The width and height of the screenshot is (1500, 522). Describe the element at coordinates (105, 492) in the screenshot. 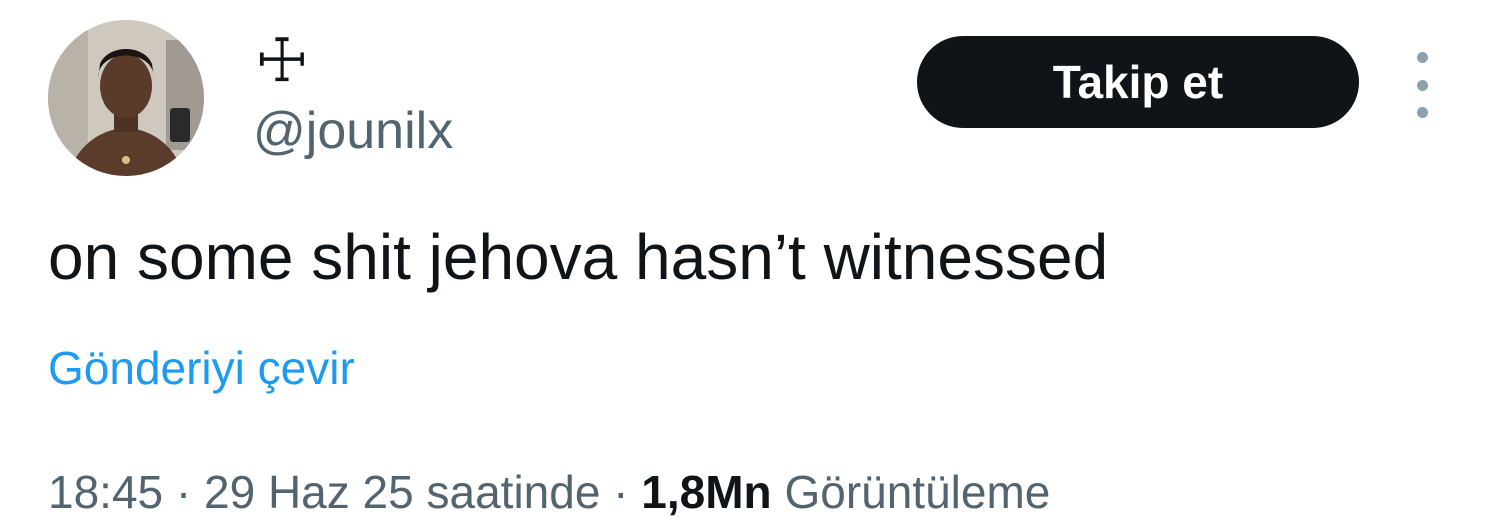

I see `post-time: 18:45` at that location.